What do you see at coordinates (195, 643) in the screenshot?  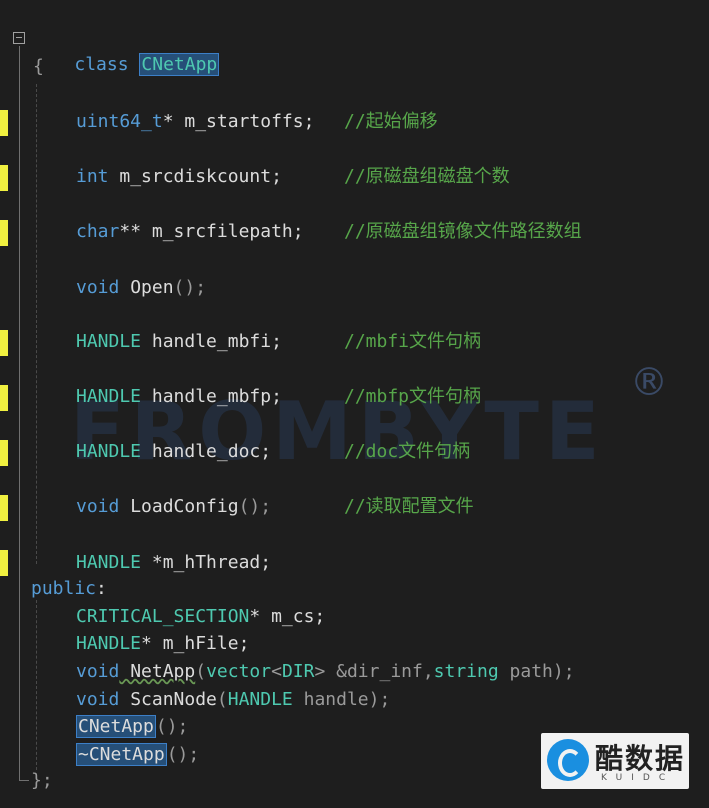 I see `decl-token: * m_hFile;` at bounding box center [195, 643].